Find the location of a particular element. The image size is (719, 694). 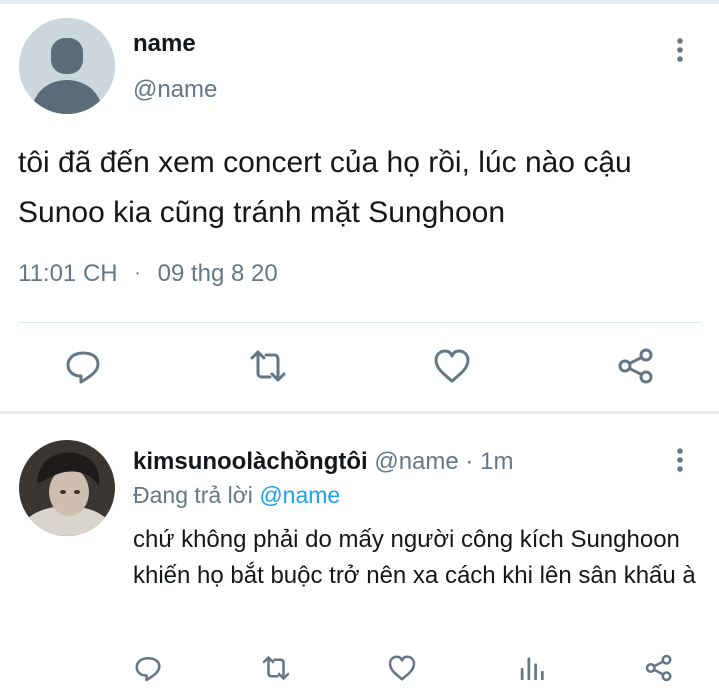

main-avatar is located at coordinates (67, 66).